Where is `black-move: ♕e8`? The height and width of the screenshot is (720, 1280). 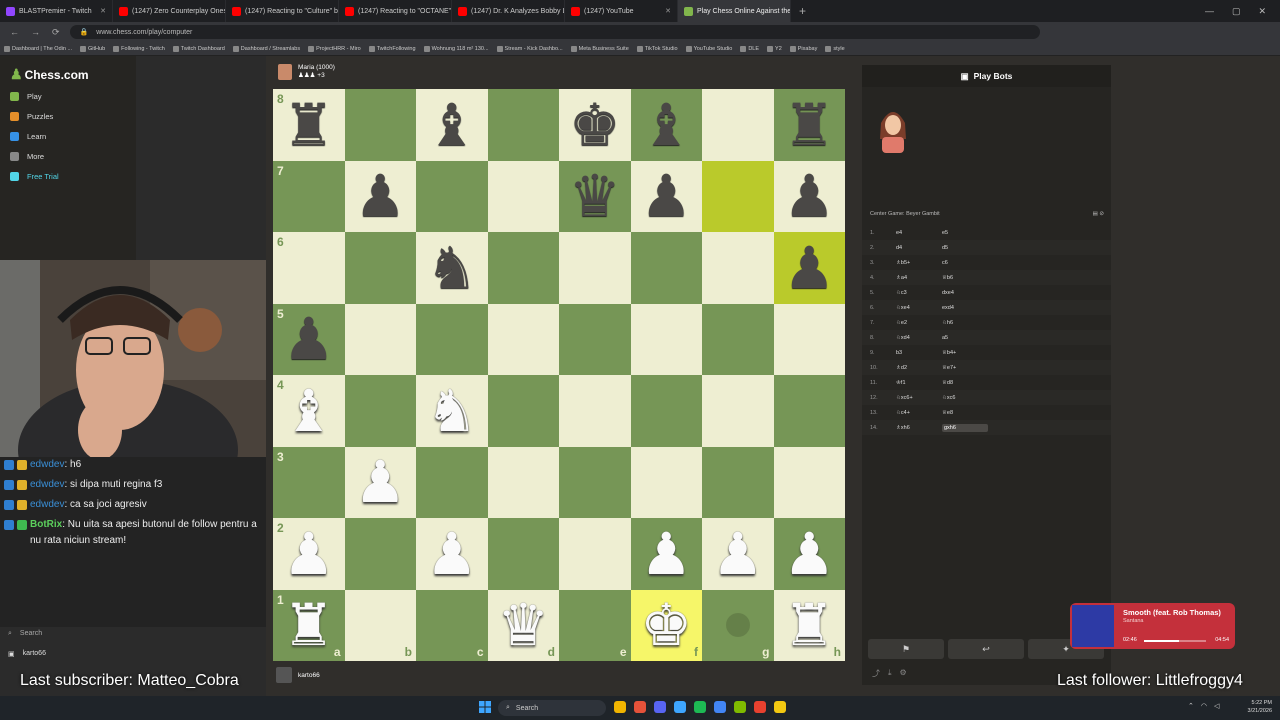
black-move: ♕e8 is located at coordinates (965, 413).